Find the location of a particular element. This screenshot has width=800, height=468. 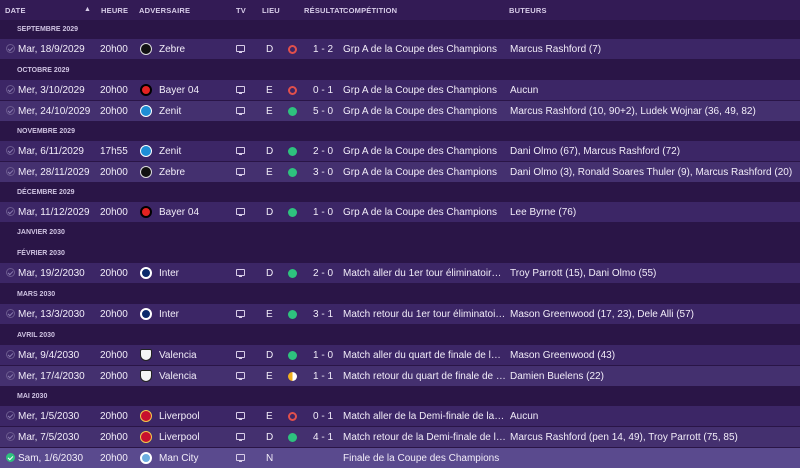

loss-result-icon is located at coordinates (292, 49).